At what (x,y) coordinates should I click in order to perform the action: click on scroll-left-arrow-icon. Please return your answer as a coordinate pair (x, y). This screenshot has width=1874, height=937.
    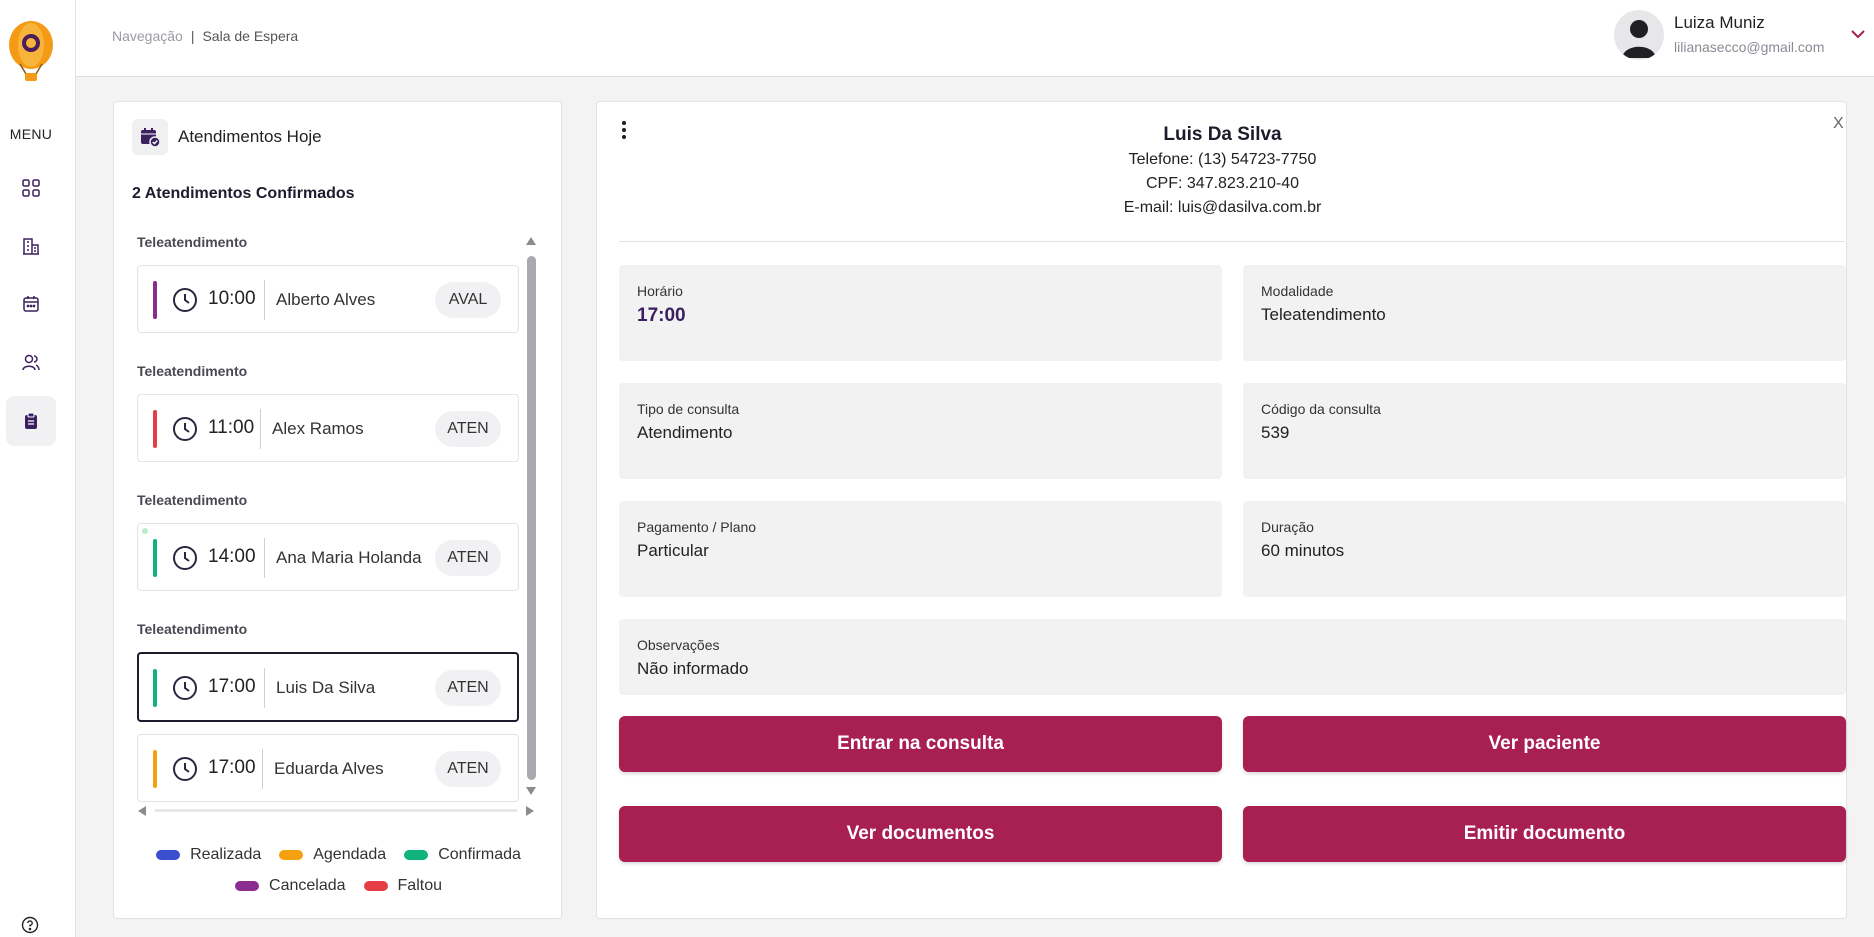
    Looking at the image, I should click on (142, 811).